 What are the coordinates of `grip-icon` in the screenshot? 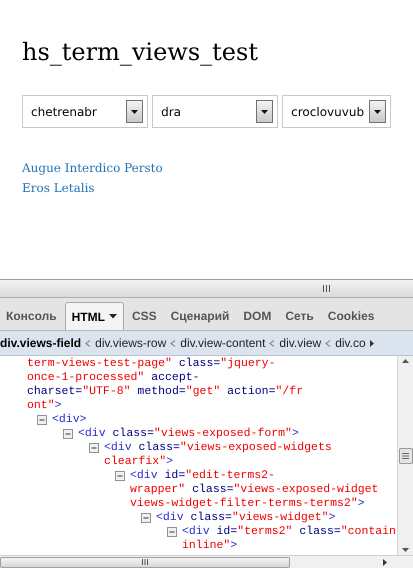 It's located at (326, 288).